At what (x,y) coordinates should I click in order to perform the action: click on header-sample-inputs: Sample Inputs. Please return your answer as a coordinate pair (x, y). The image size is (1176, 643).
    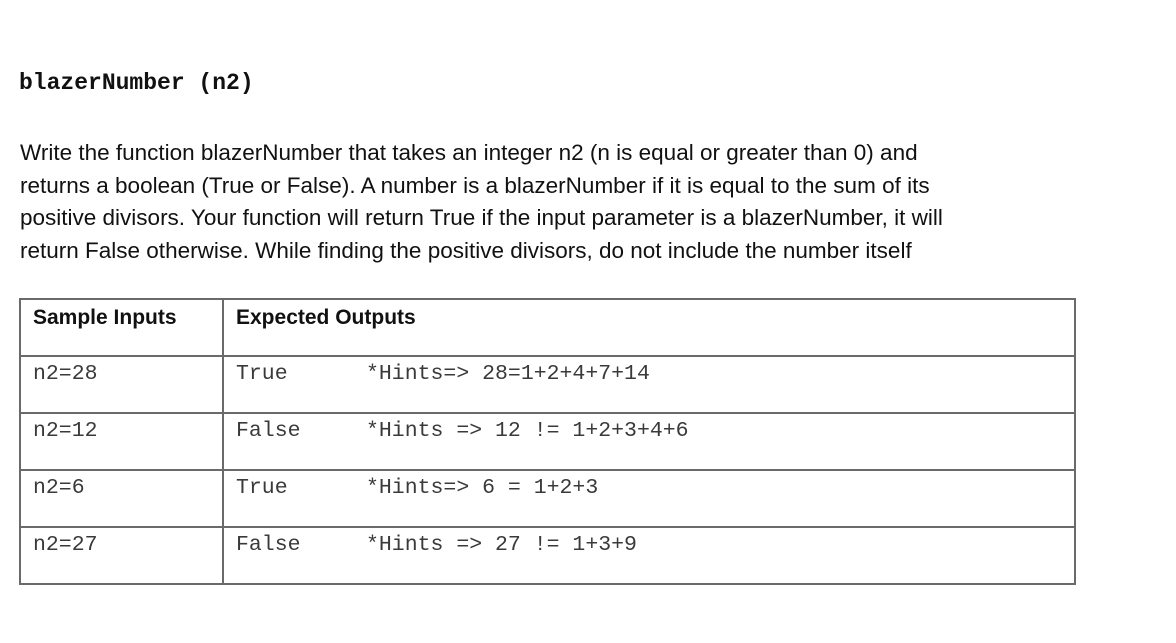
    Looking at the image, I should click on (121, 327).